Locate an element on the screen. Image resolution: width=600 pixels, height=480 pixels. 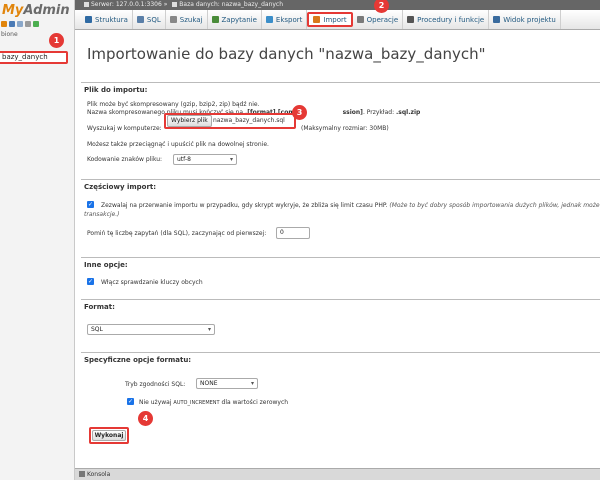
format-specific-legend: Specyficzne opcje formatu: is located at coordinates (138, 360).